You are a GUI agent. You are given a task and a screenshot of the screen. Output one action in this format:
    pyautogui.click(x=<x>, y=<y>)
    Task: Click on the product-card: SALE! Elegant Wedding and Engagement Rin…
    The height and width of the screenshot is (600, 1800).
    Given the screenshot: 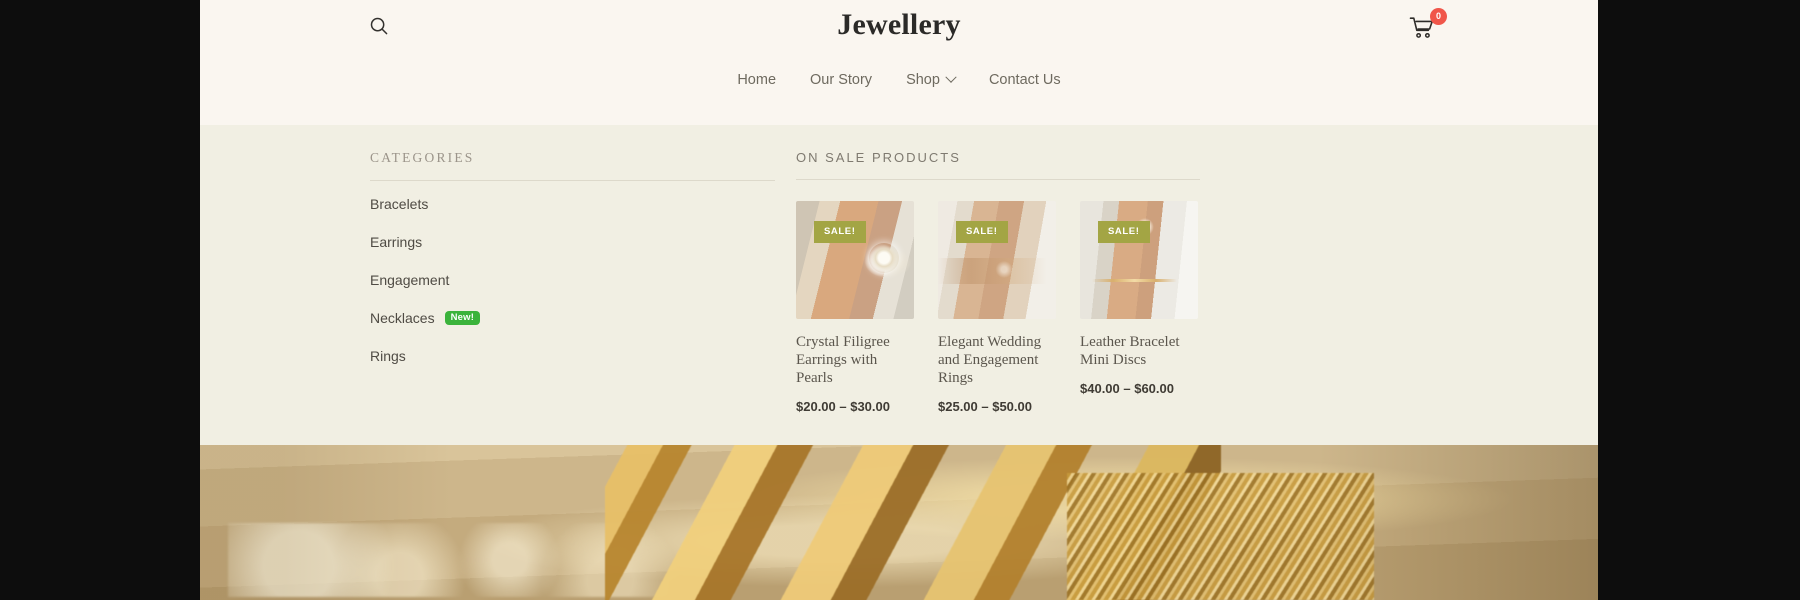 What is the action you would take?
    pyautogui.click(x=997, y=307)
    